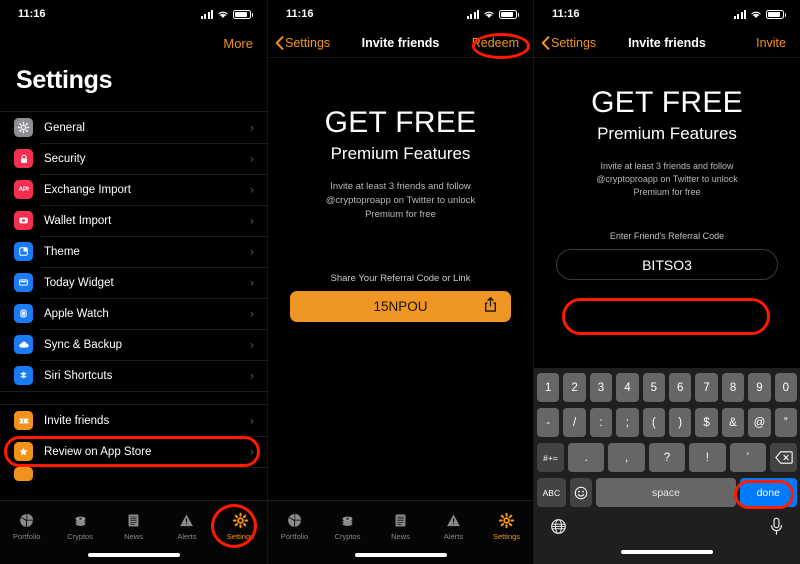 This screenshot has width=800, height=564. I want to click on tab-label: News, so click(133, 536).